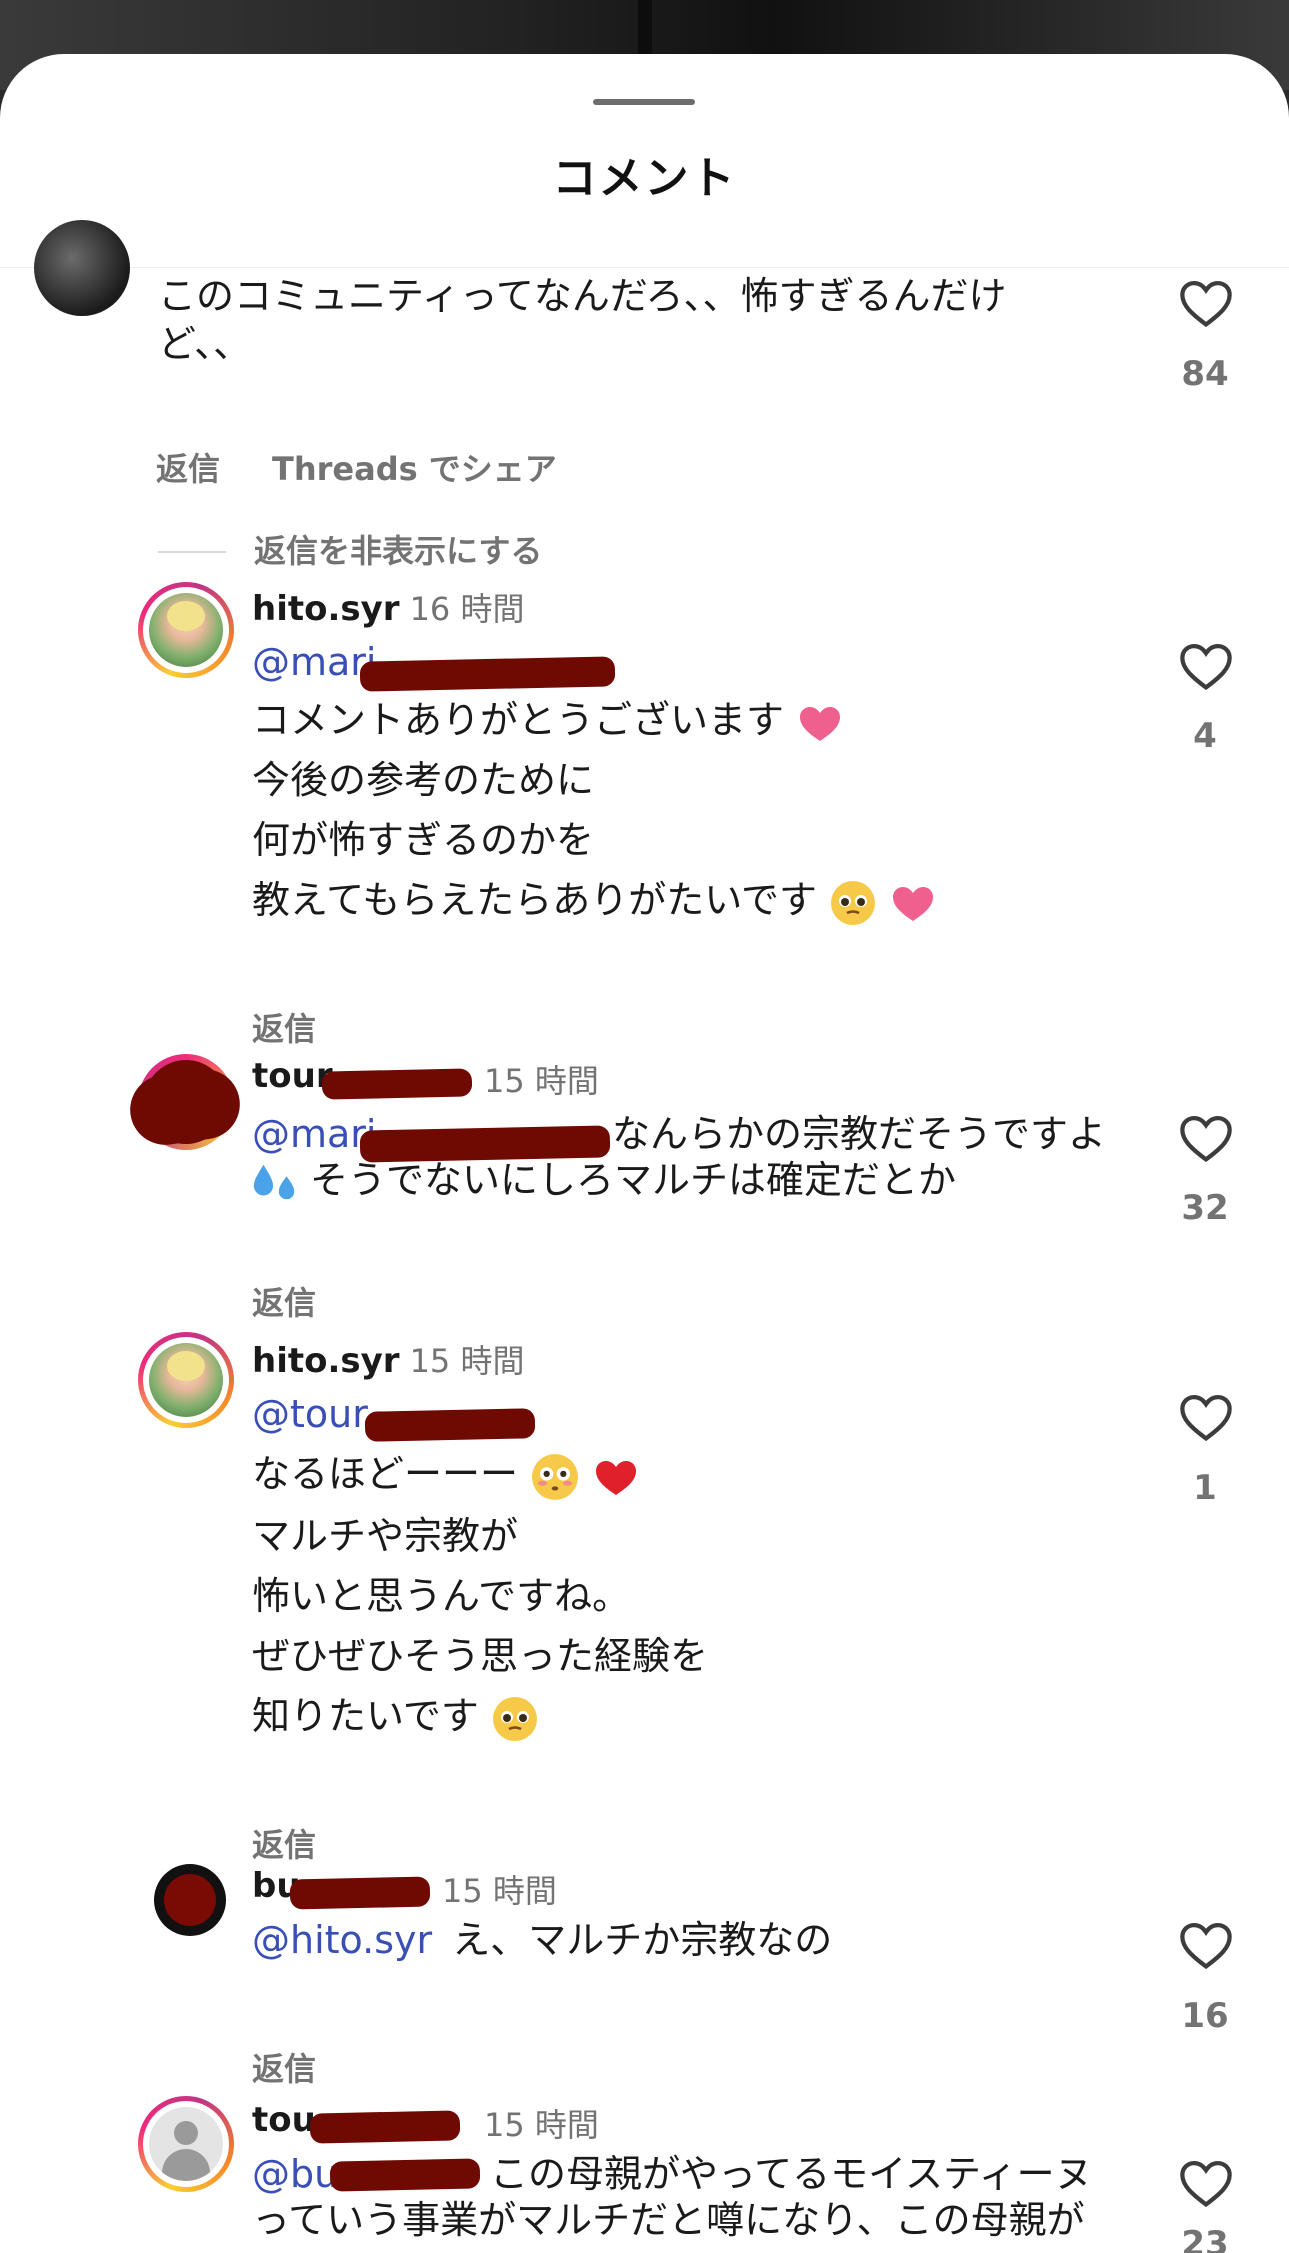 The width and height of the screenshot is (1289, 2253). I want to click on person-silhouette-icon, so click(186, 2144).